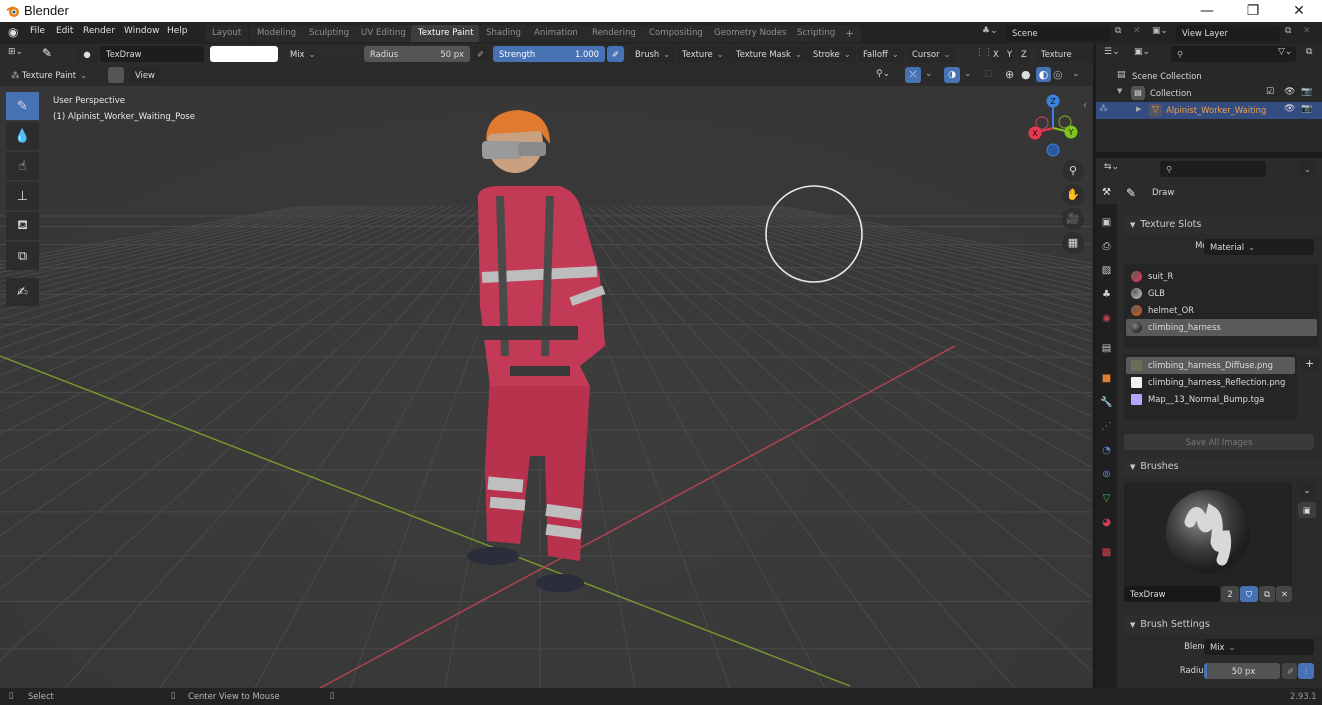  Describe the element at coordinates (321, 54) in the screenshot. I see `blend-mode-select: Mix` at that location.